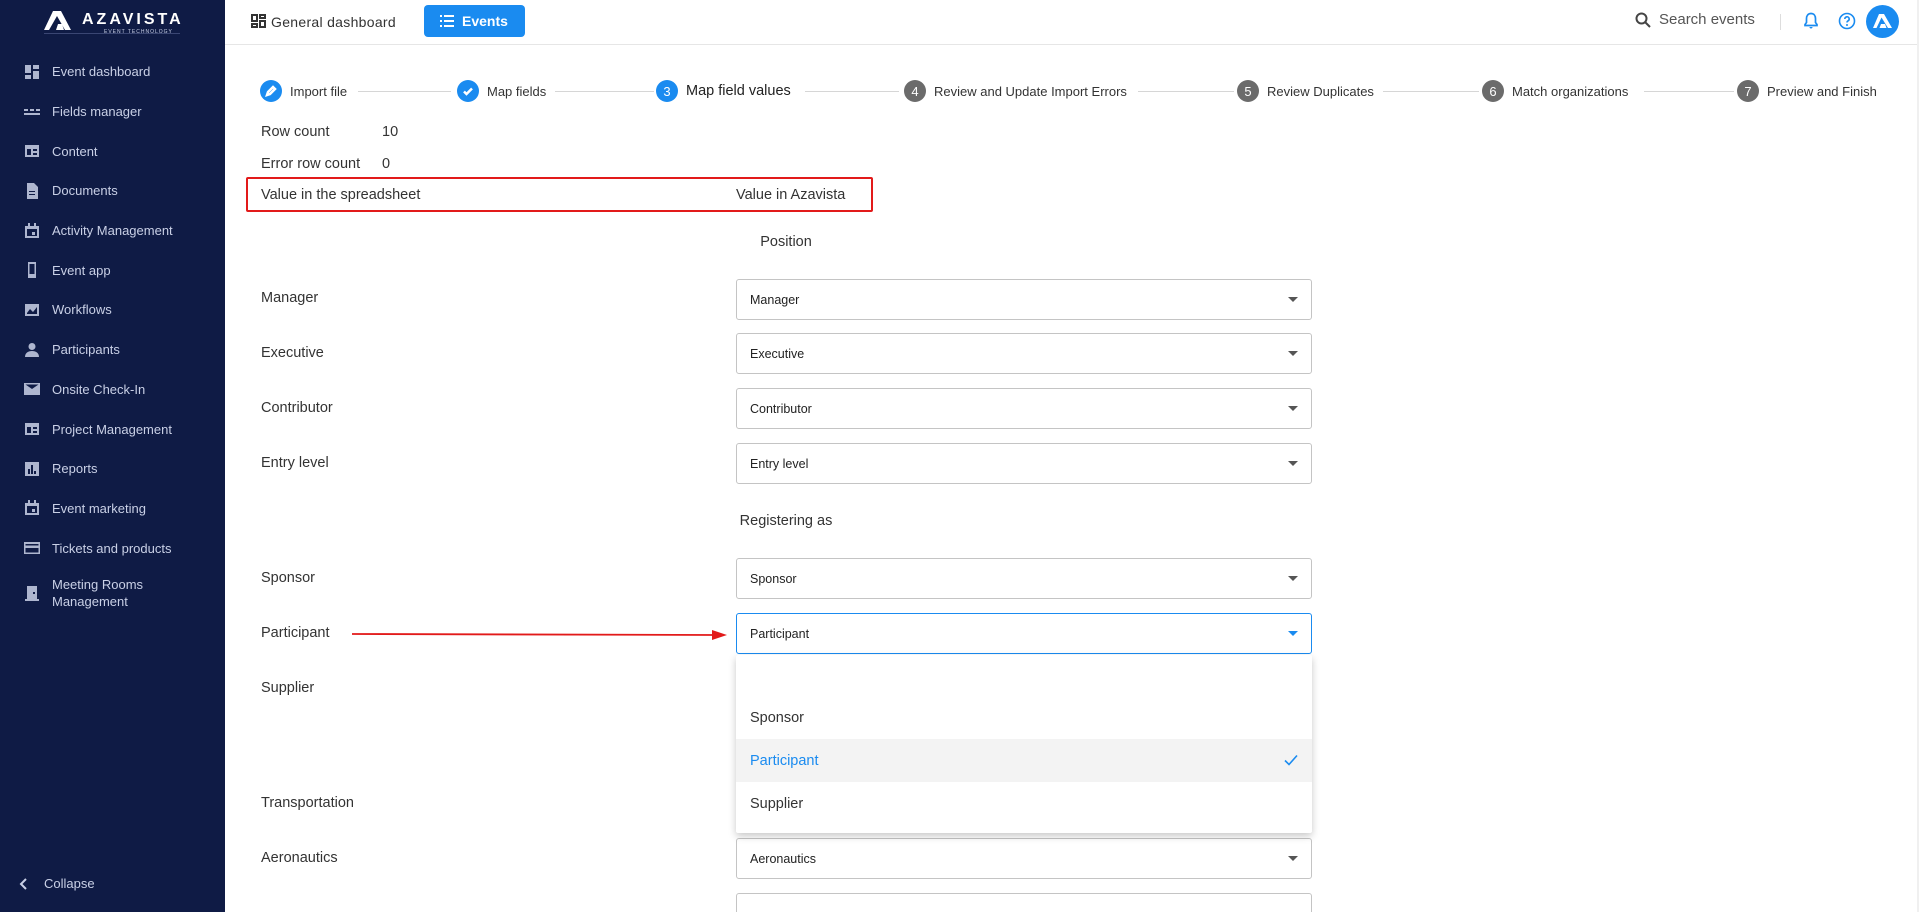  What do you see at coordinates (75, 151) in the screenshot?
I see `sidebar-item-label: Content` at bounding box center [75, 151].